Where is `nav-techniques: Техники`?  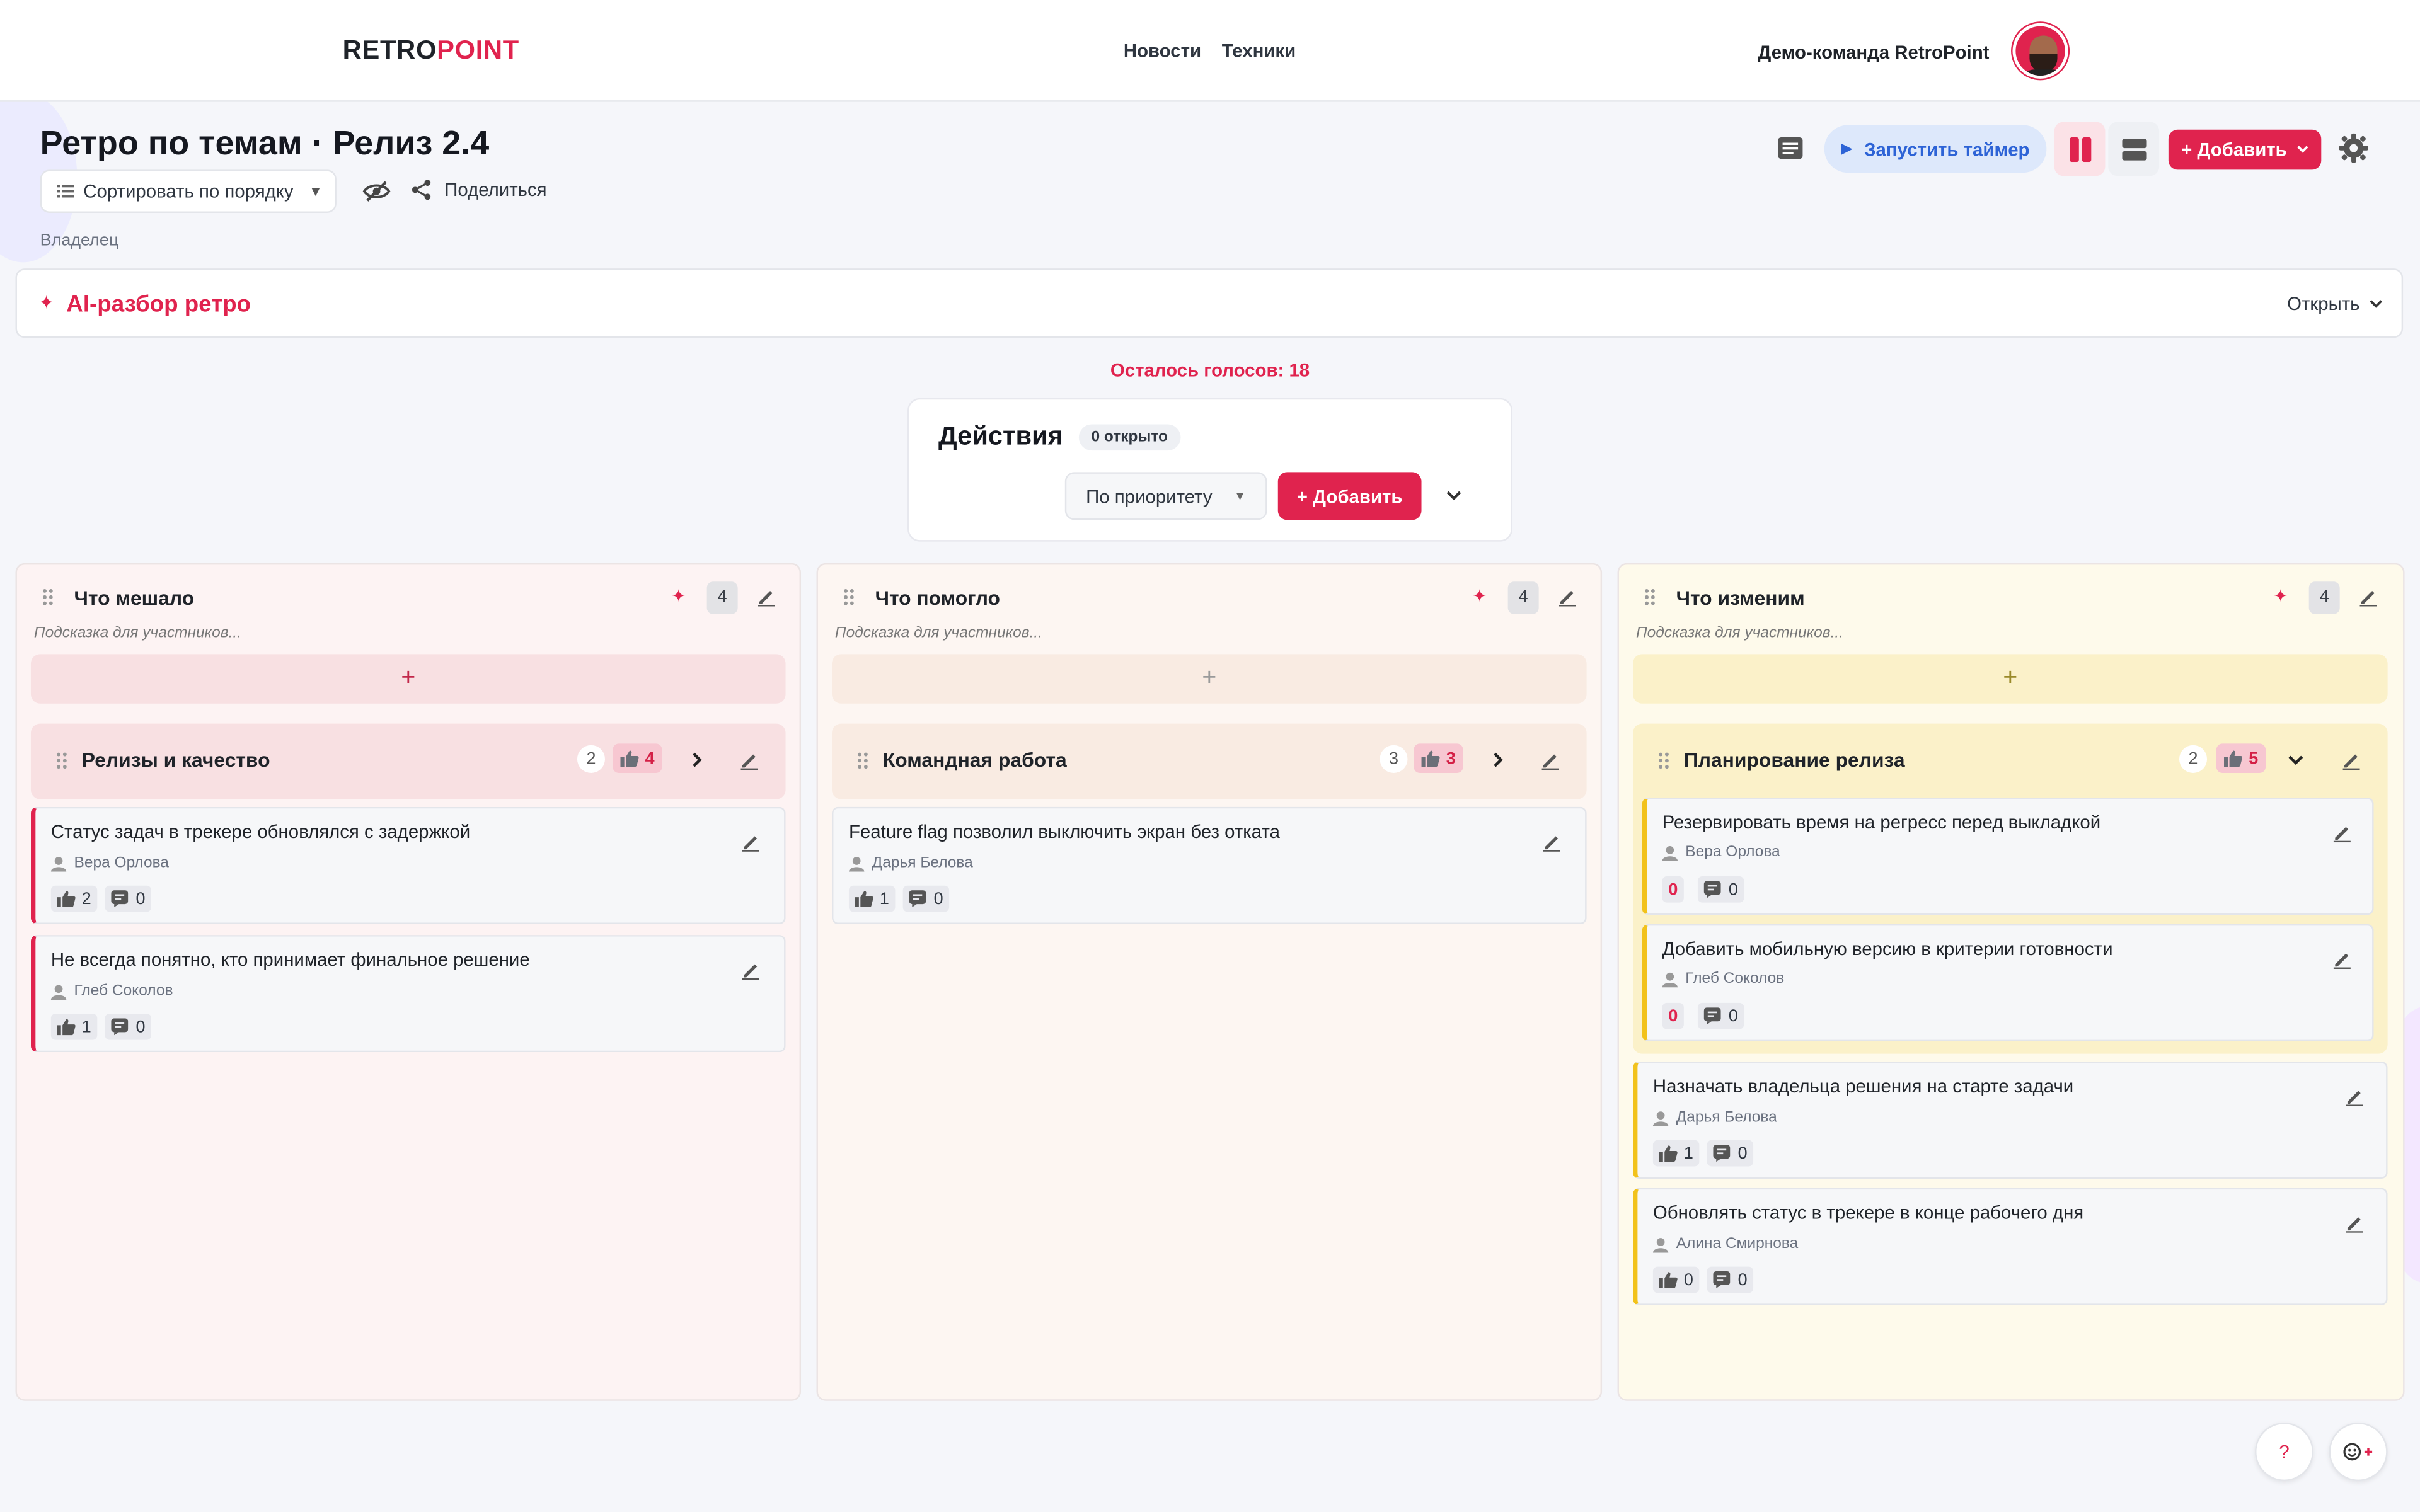
nav-techniques: Техники is located at coordinates (1259, 51).